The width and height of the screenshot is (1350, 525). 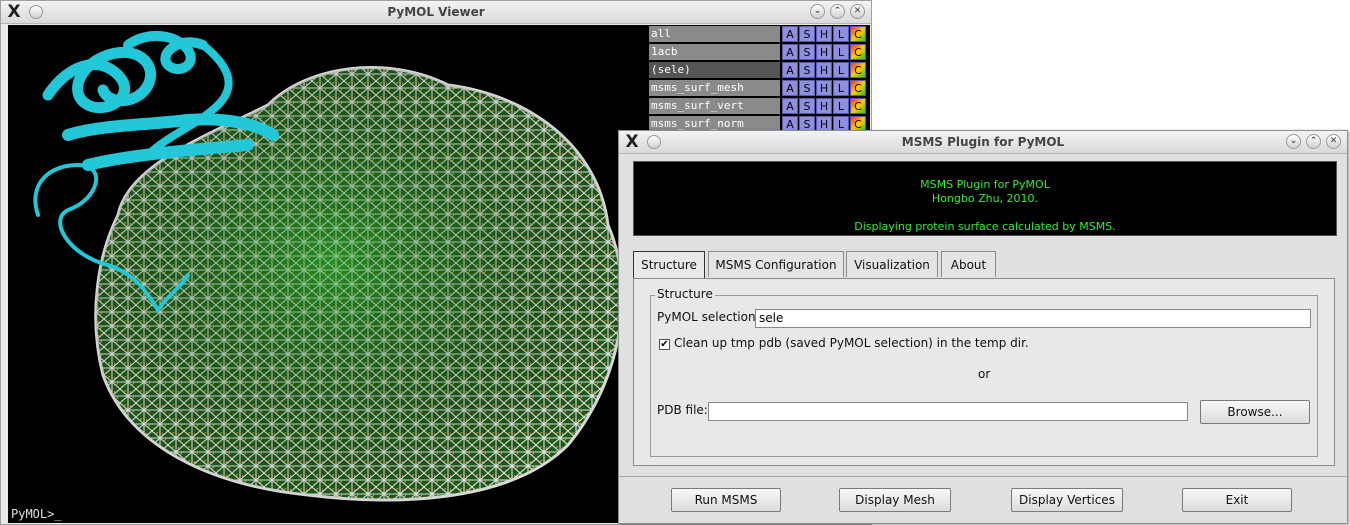 I want to click on object-name: (sele), so click(x=714, y=70).